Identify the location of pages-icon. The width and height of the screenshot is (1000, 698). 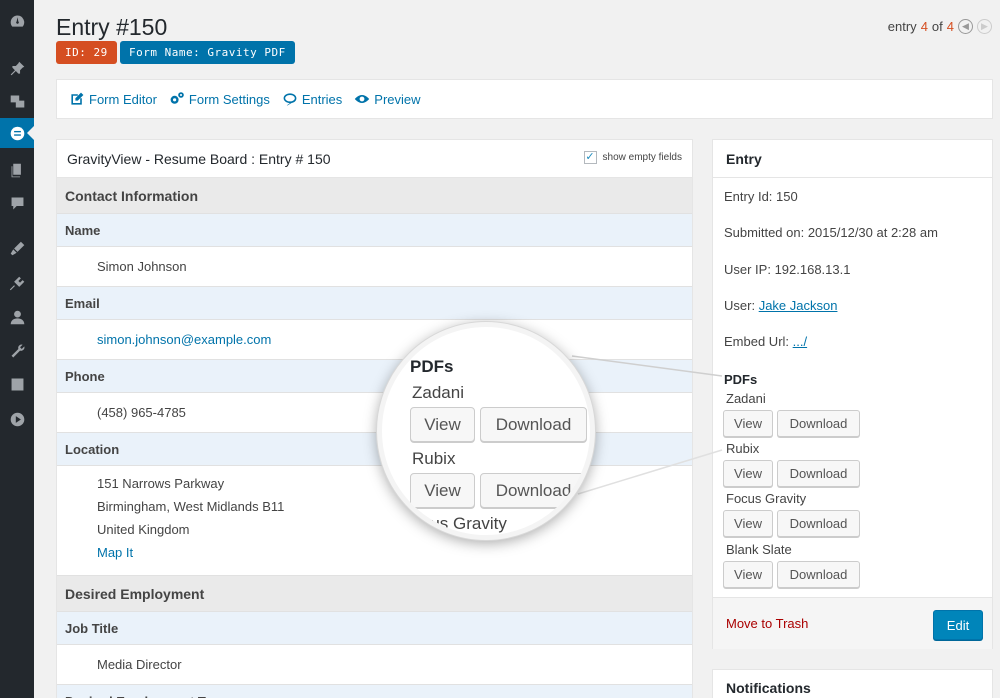
(17, 170).